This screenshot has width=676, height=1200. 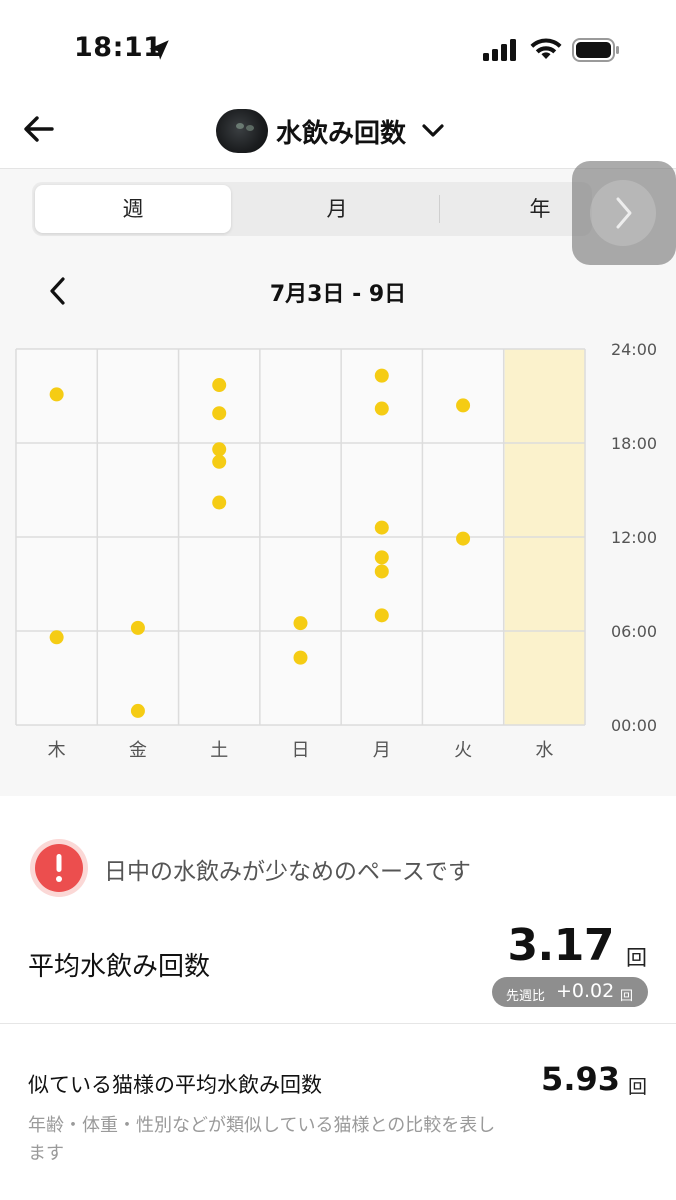 What do you see at coordinates (580, 1079) in the screenshot?
I see `similar-cats-value: 5.93` at bounding box center [580, 1079].